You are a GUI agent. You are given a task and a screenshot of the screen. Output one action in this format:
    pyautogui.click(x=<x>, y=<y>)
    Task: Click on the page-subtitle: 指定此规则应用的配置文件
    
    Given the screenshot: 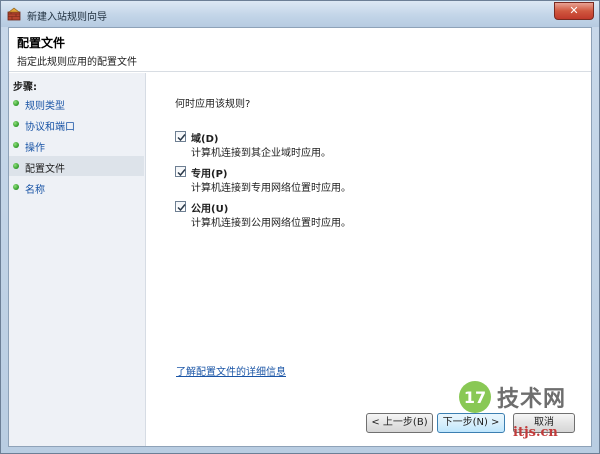 What is the action you would take?
    pyautogui.click(x=77, y=62)
    